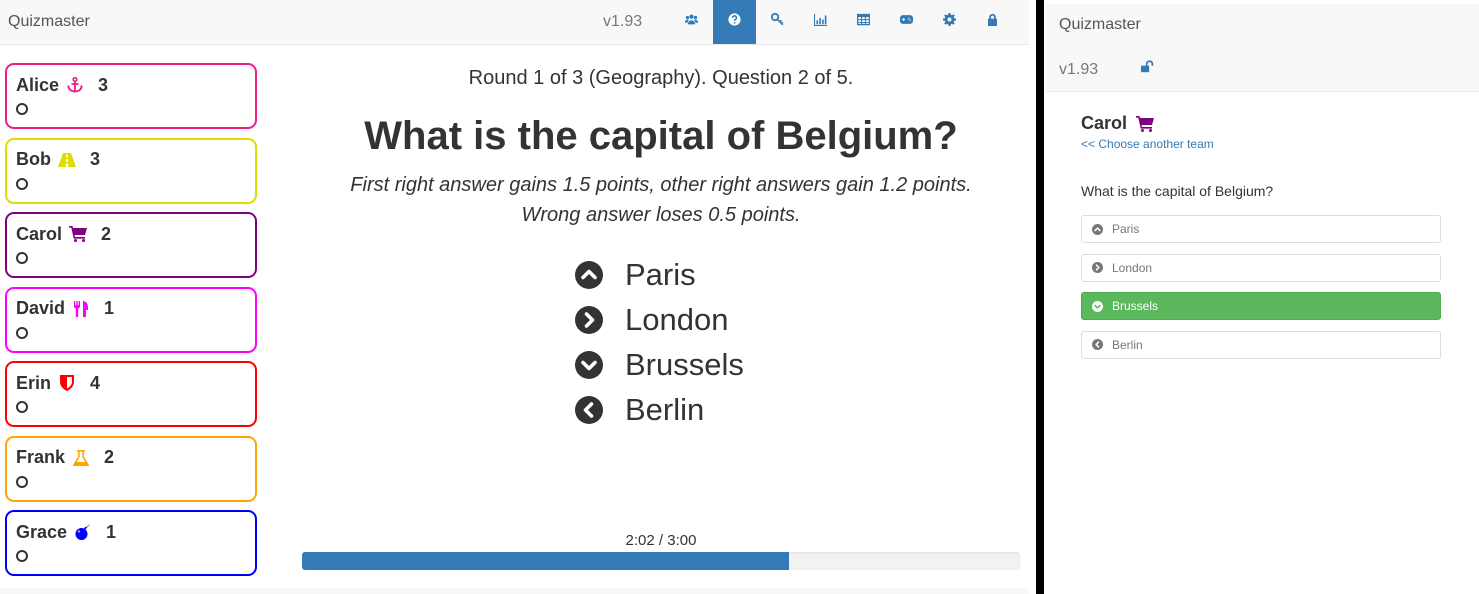 This screenshot has width=1479, height=594. I want to click on nav-settings-button, so click(949, 22).